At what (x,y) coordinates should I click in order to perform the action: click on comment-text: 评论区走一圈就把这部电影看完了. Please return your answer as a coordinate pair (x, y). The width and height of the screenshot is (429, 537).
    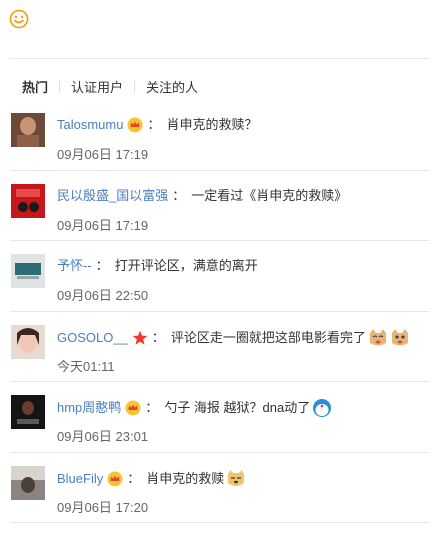
    Looking at the image, I should click on (268, 337).